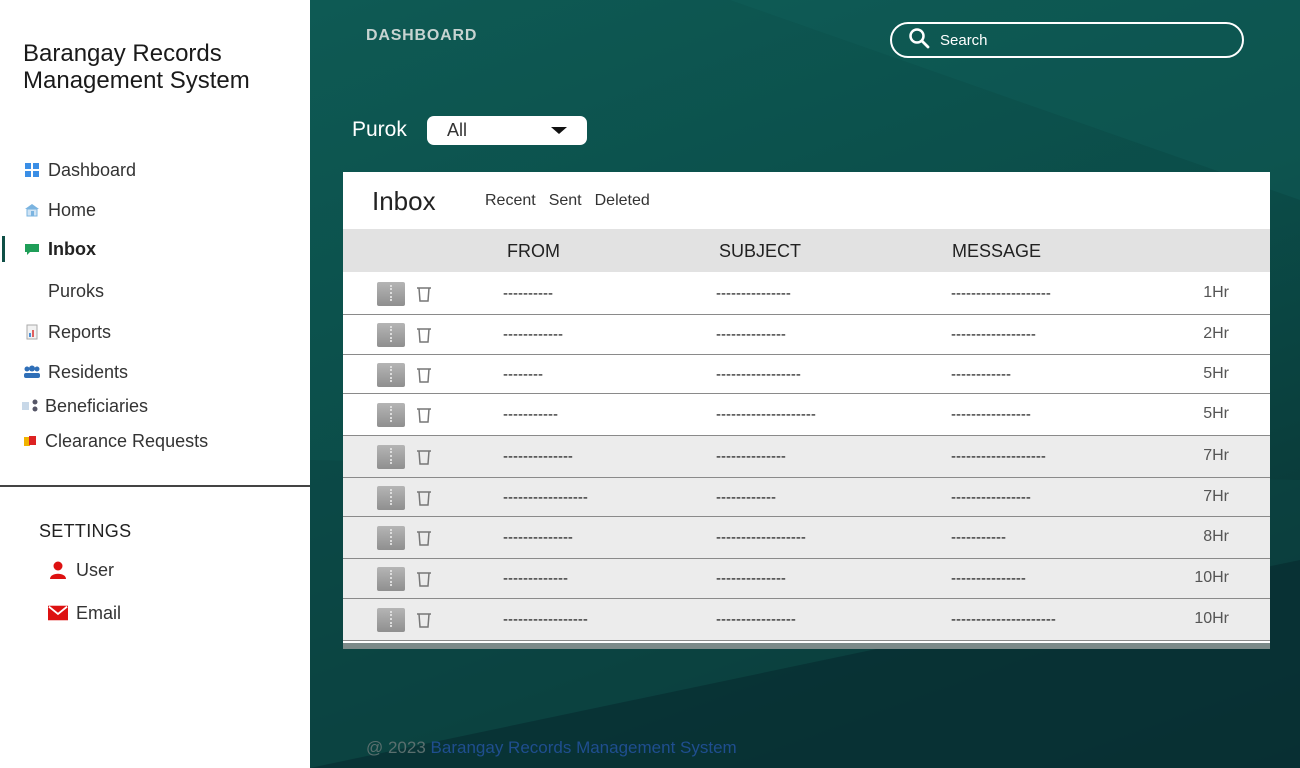  What do you see at coordinates (1216, 496) in the screenshot?
I see `row-time: 7Hr` at bounding box center [1216, 496].